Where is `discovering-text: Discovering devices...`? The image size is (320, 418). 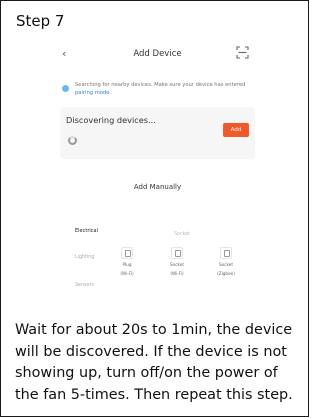
discovering-text: Discovering devices... is located at coordinates (111, 120).